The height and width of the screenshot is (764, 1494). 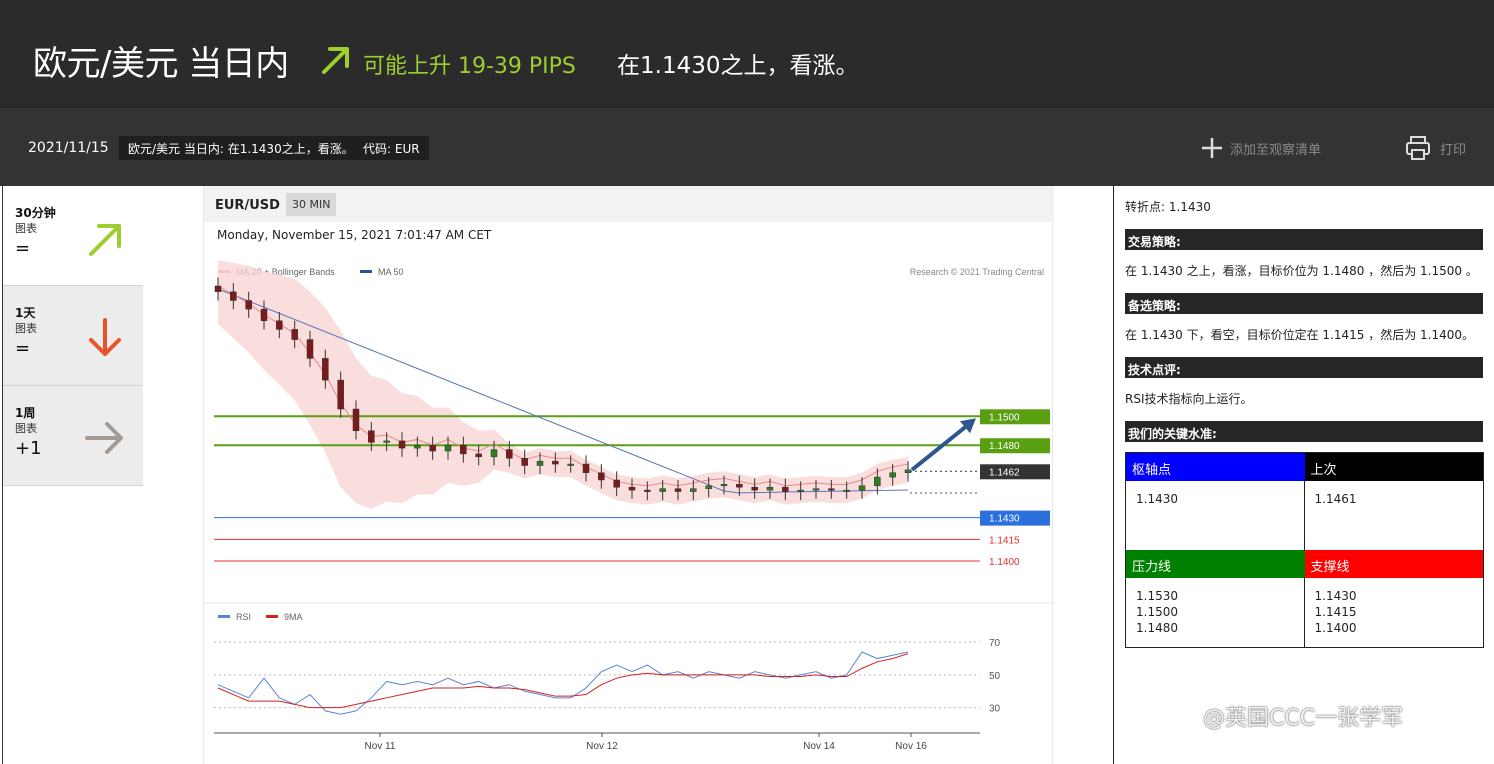 What do you see at coordinates (1004, 417) in the screenshot?
I see `level-label: 1.1500` at bounding box center [1004, 417].